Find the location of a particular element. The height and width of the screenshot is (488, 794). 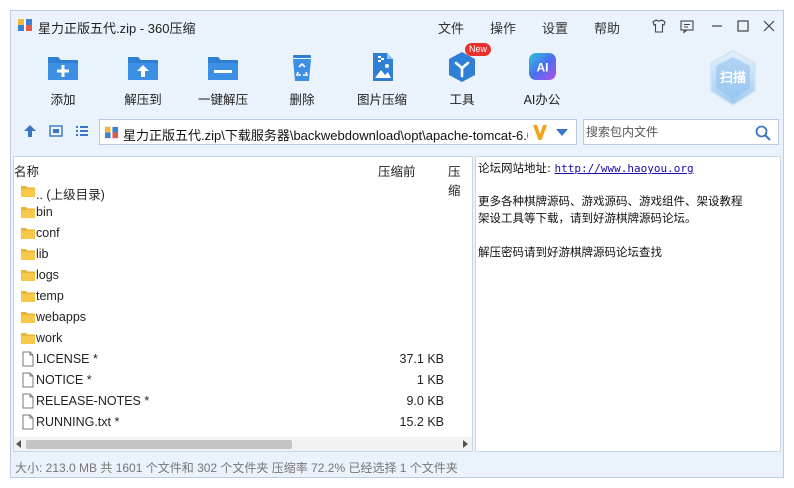

extract-to-icon is located at coordinates (143, 68).